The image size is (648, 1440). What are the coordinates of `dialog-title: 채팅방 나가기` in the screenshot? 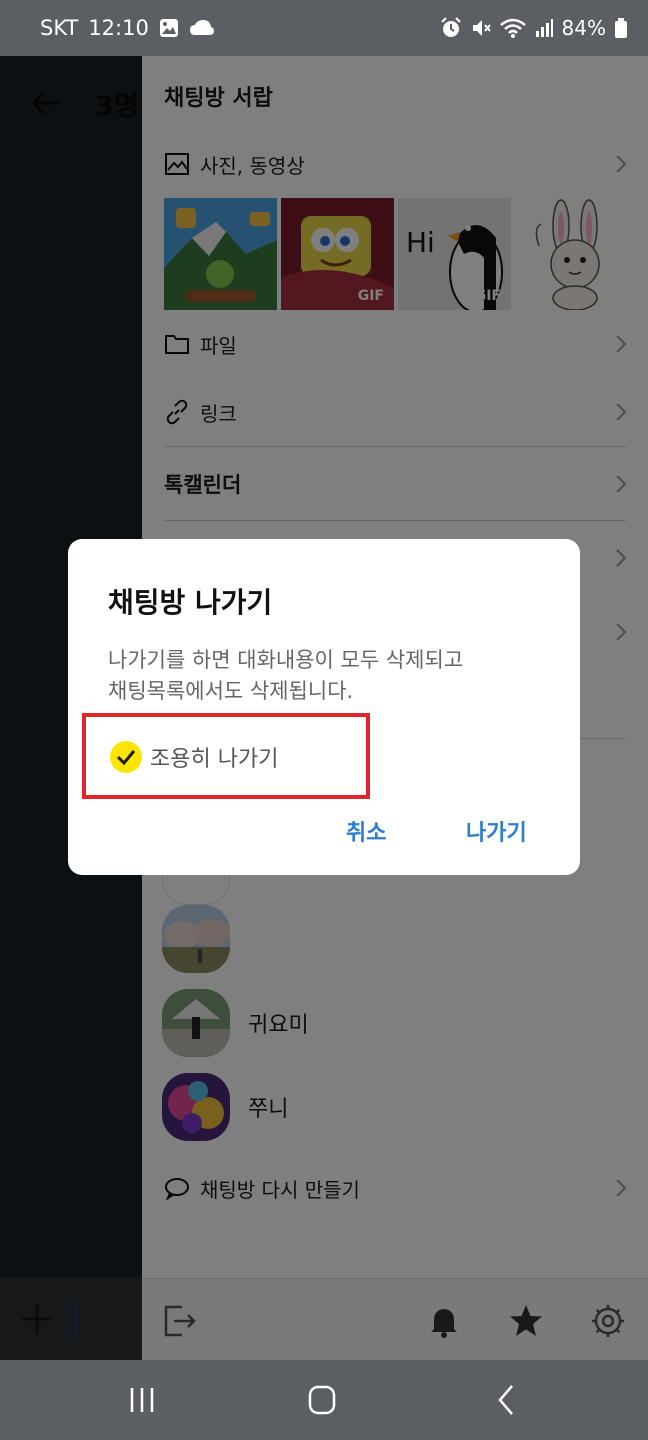 It's located at (190, 602).